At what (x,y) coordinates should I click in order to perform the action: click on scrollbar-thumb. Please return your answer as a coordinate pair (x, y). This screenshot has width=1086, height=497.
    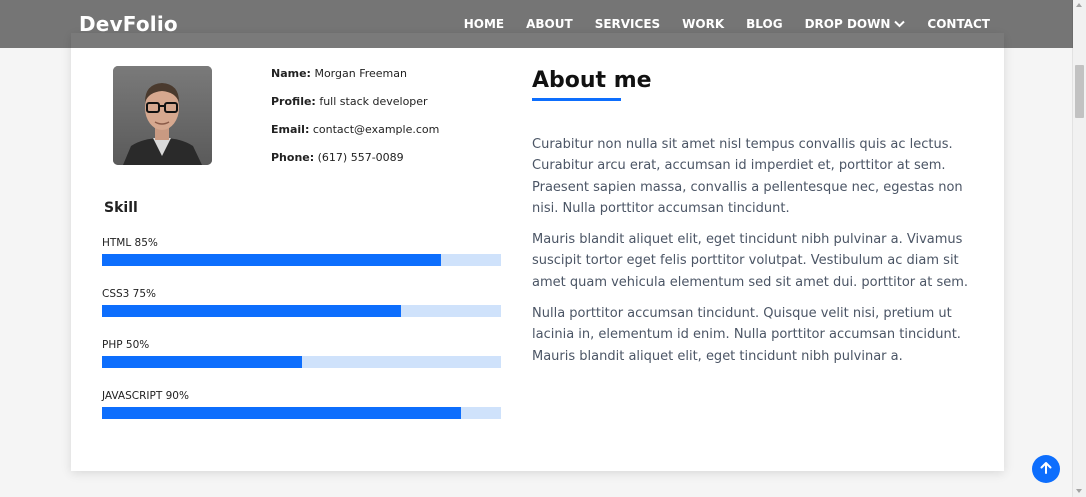
    Looking at the image, I should click on (1079, 91).